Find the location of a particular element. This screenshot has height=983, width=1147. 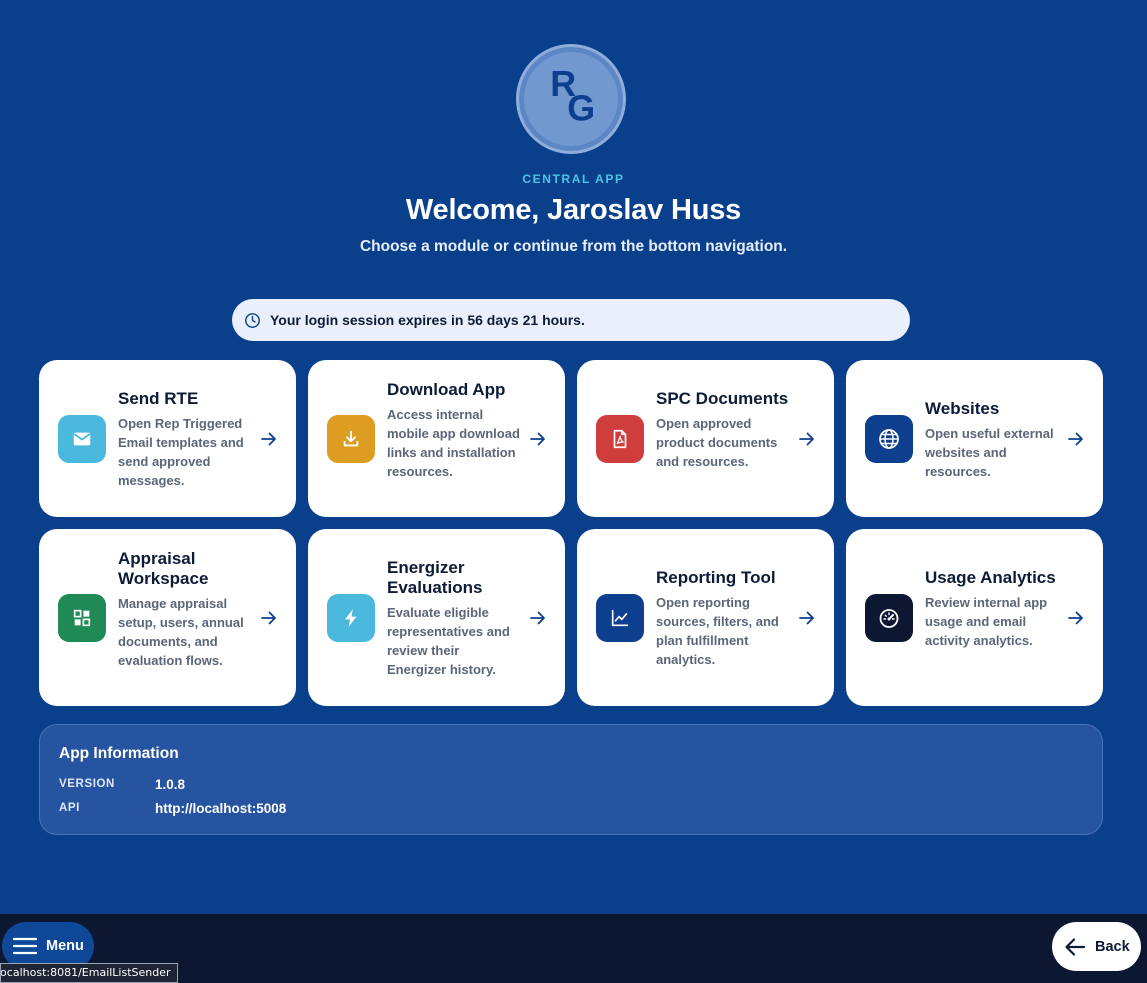

module-title: Usage Analytics is located at coordinates (990, 577).